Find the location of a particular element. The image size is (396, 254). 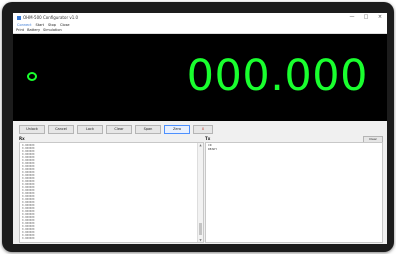

app-icon is located at coordinates (19, 17).